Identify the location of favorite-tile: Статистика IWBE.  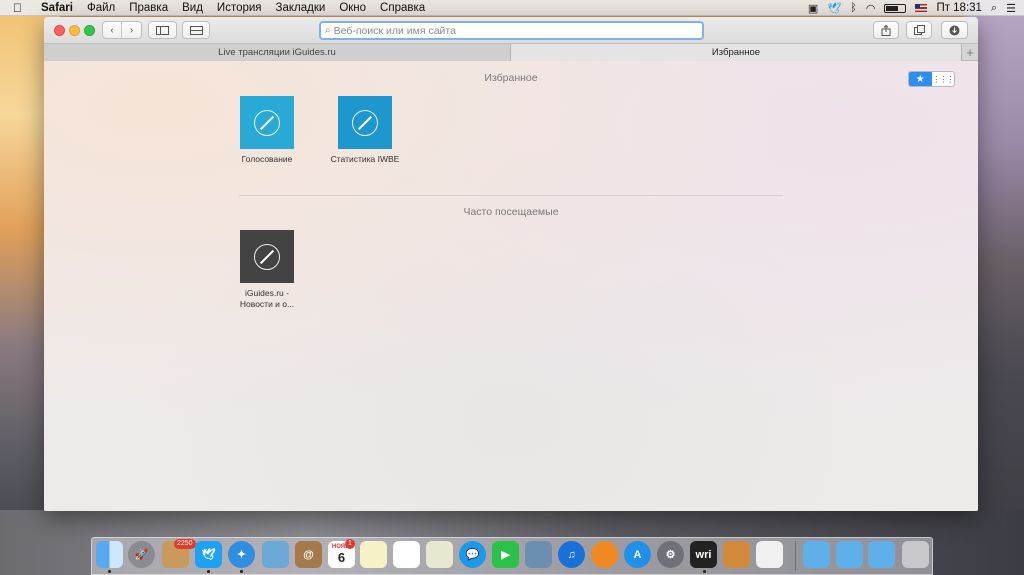
(365, 130).